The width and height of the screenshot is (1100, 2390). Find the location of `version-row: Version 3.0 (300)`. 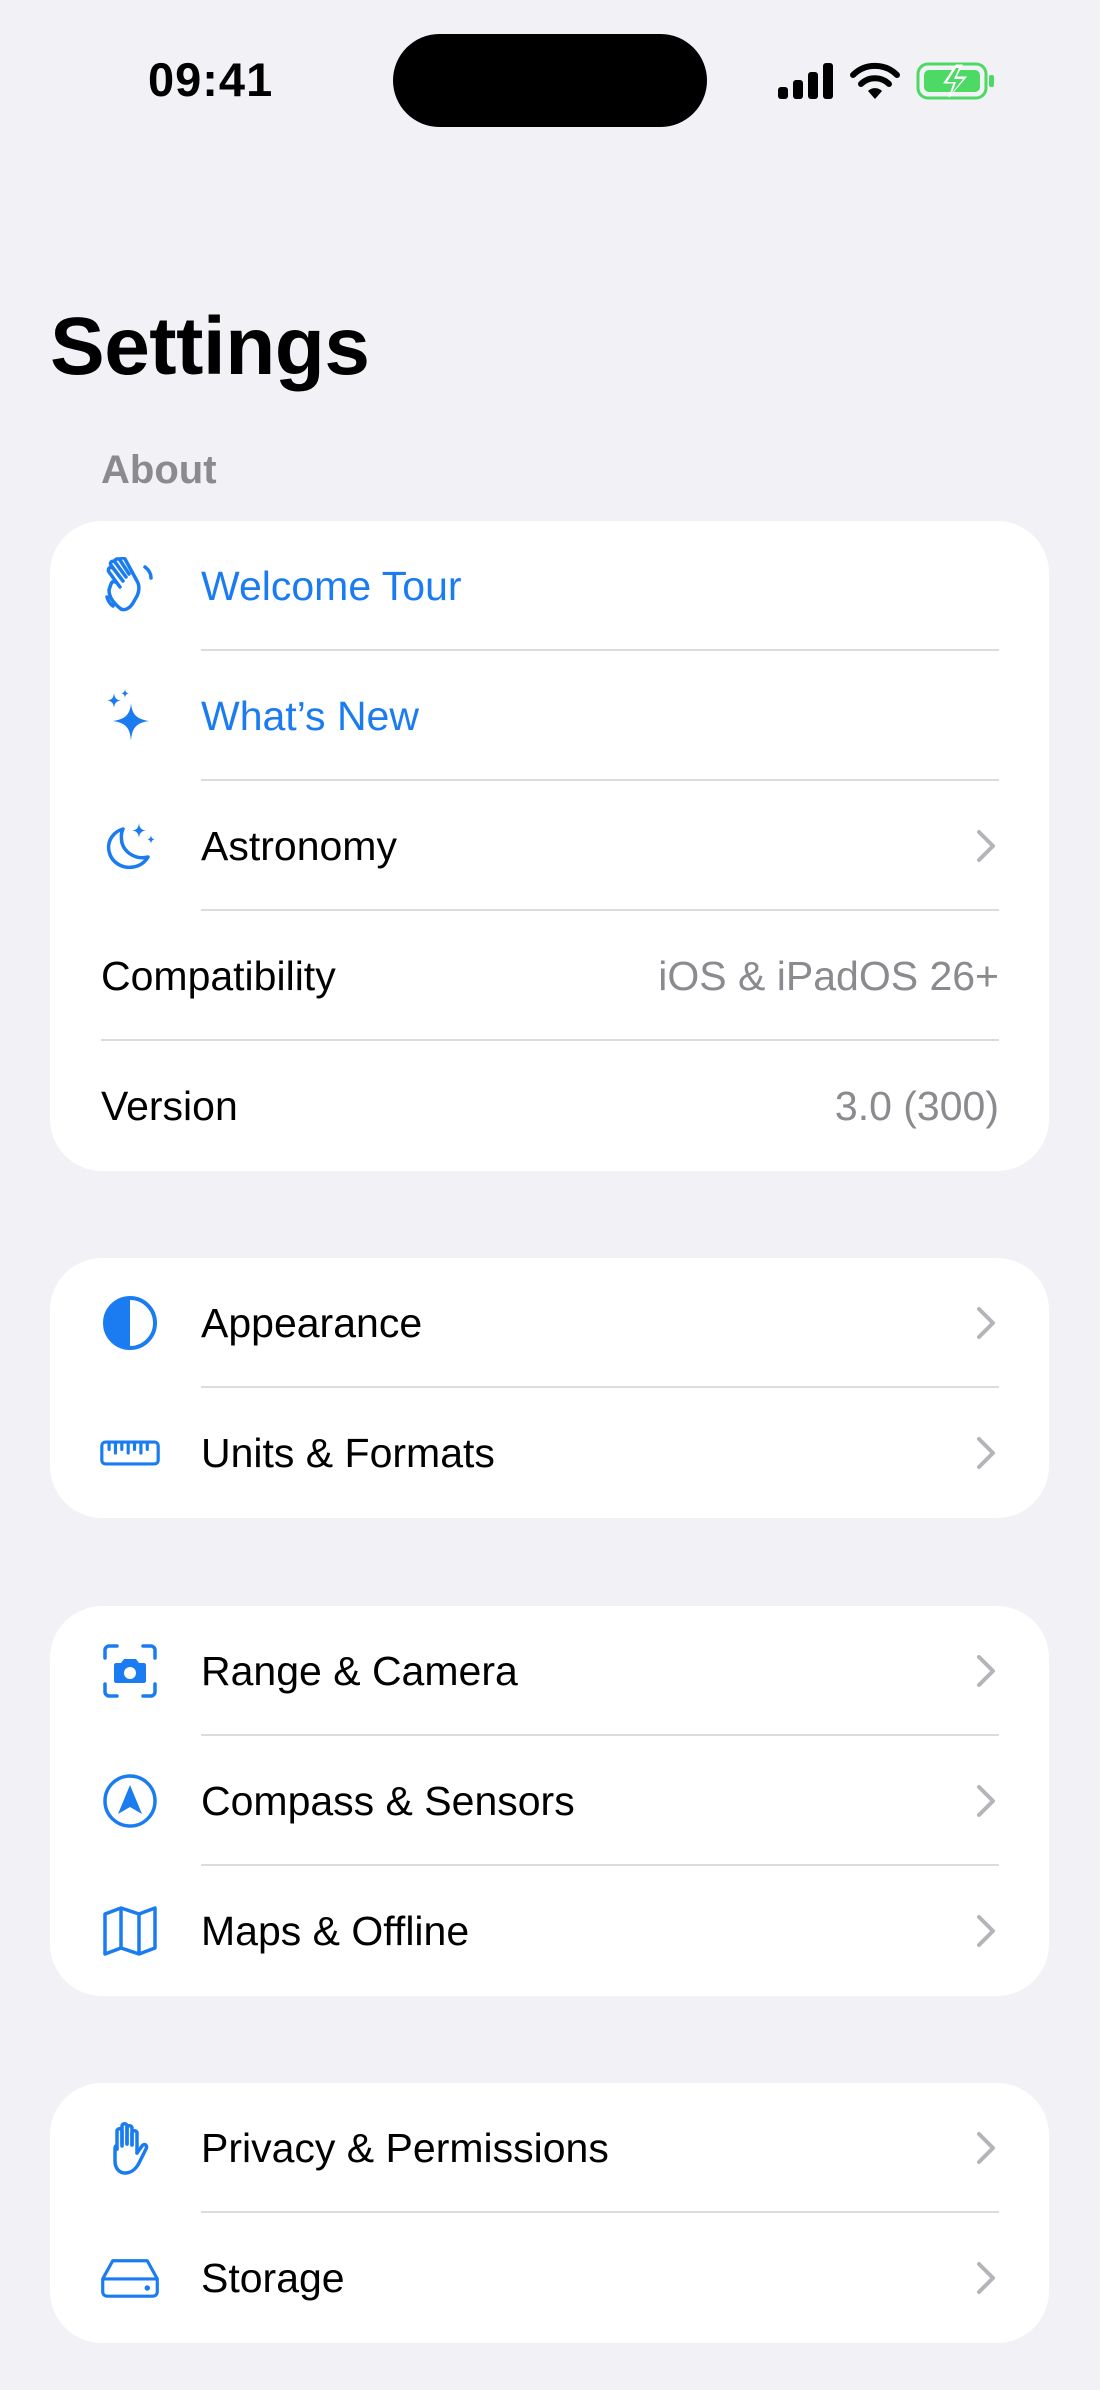

version-row: Version 3.0 (300) is located at coordinates (549, 1106).